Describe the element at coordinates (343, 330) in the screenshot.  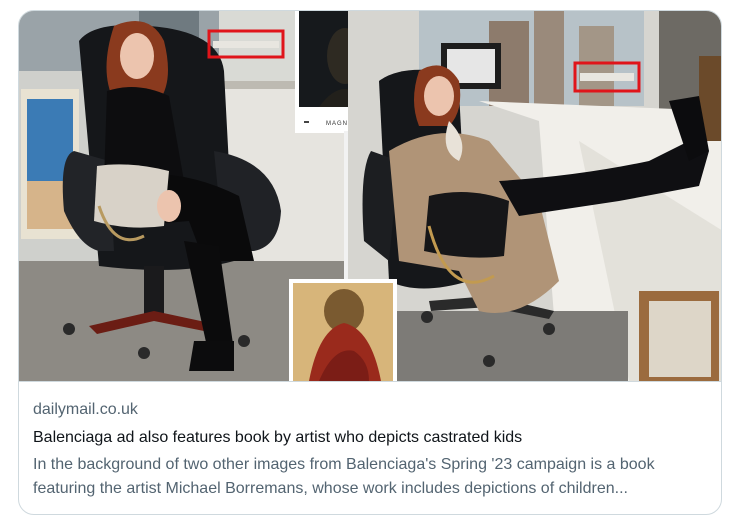
I see `inset-painting` at that location.